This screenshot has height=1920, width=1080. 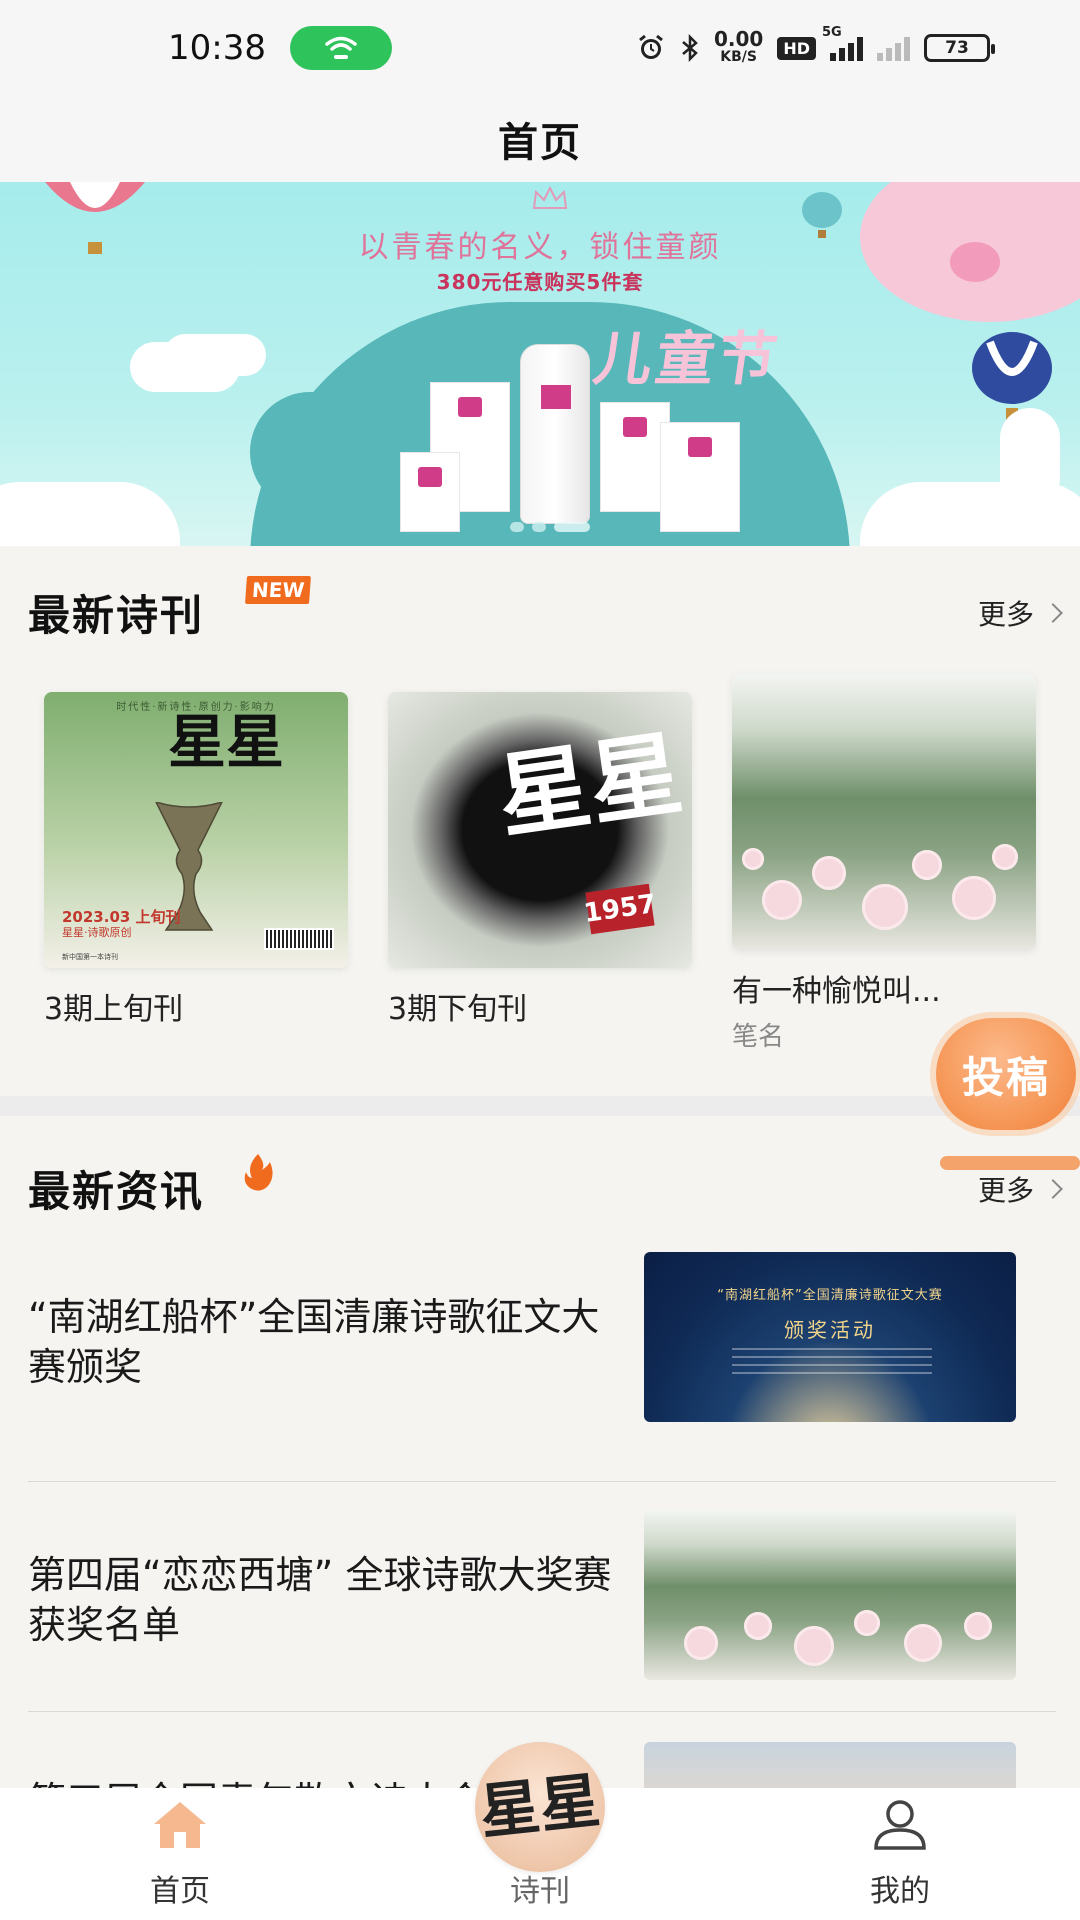 I want to click on status-bar: 10:38 0.00 KB/S HD 5G 73, so click(x=540, y=48).